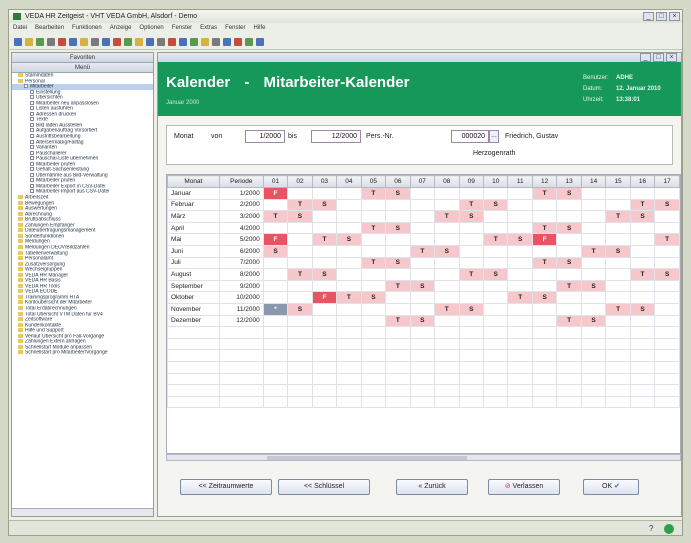 This screenshot has height=543, width=691. Describe the element at coordinates (373, 181) in the screenshot. I see `day-column-header: 05` at that location.